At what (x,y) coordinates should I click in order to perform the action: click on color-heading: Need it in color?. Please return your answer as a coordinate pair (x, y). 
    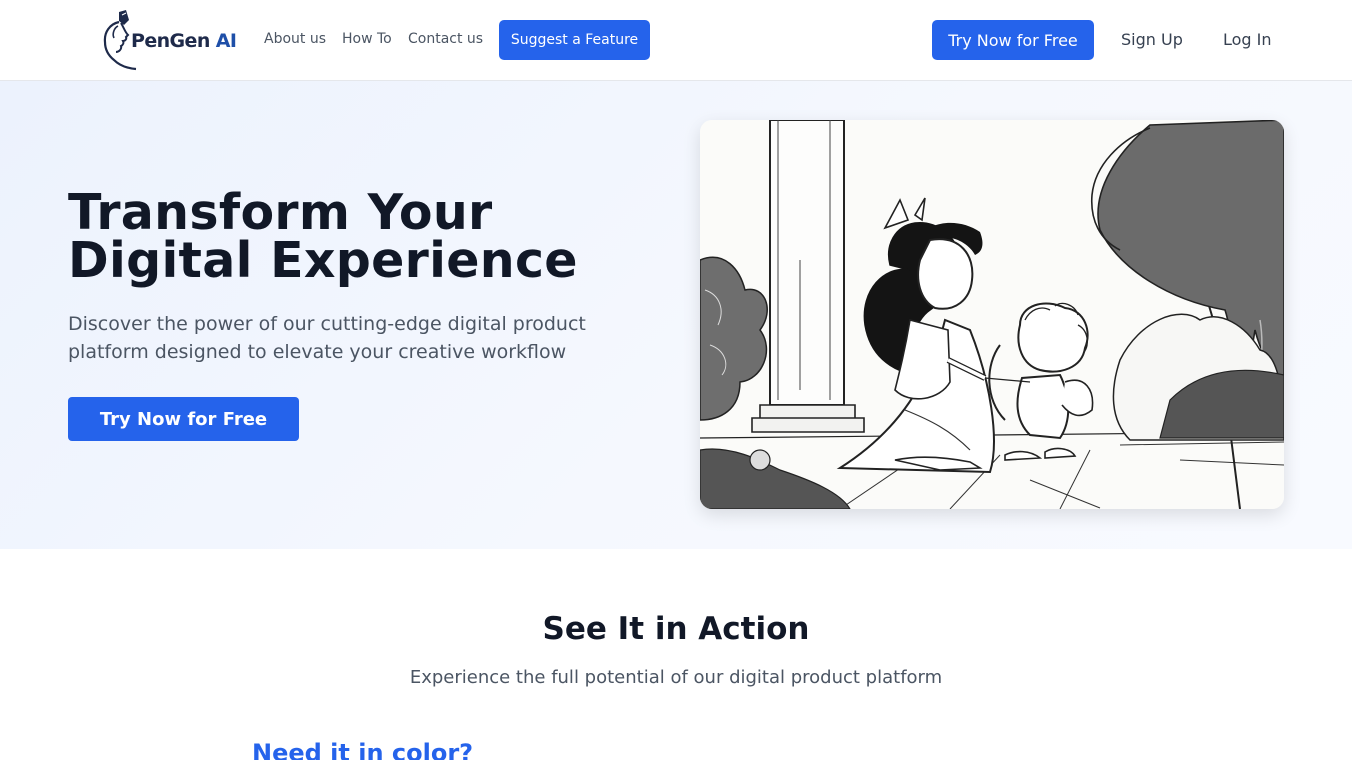
    Looking at the image, I should click on (363, 749).